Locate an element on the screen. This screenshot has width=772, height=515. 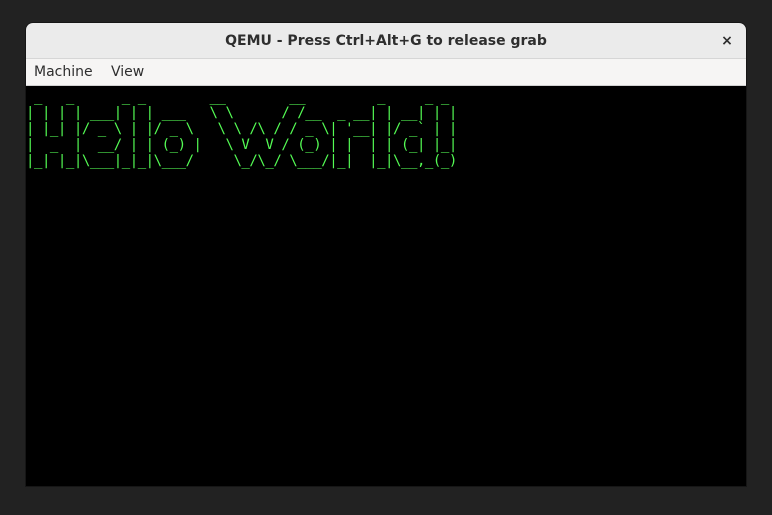
close-icon: × is located at coordinates (727, 41).